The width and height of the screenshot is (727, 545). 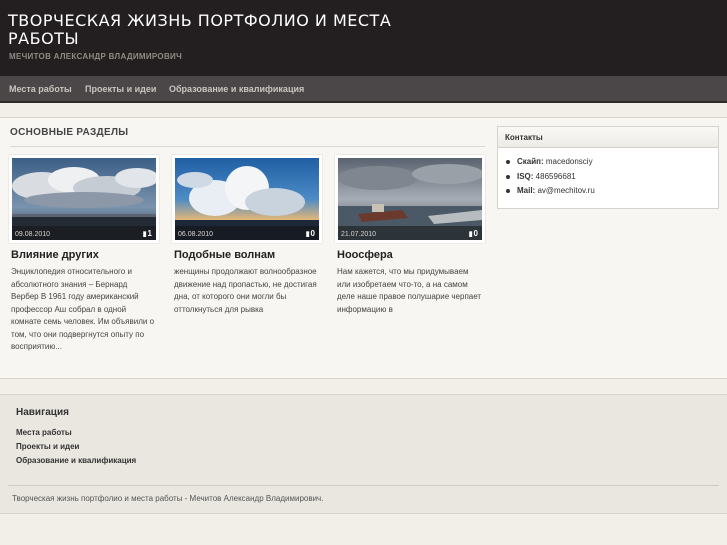 I want to click on section-title: ОСНОВНЫЕ РАЗДЕЛЫ, so click(x=69, y=132).